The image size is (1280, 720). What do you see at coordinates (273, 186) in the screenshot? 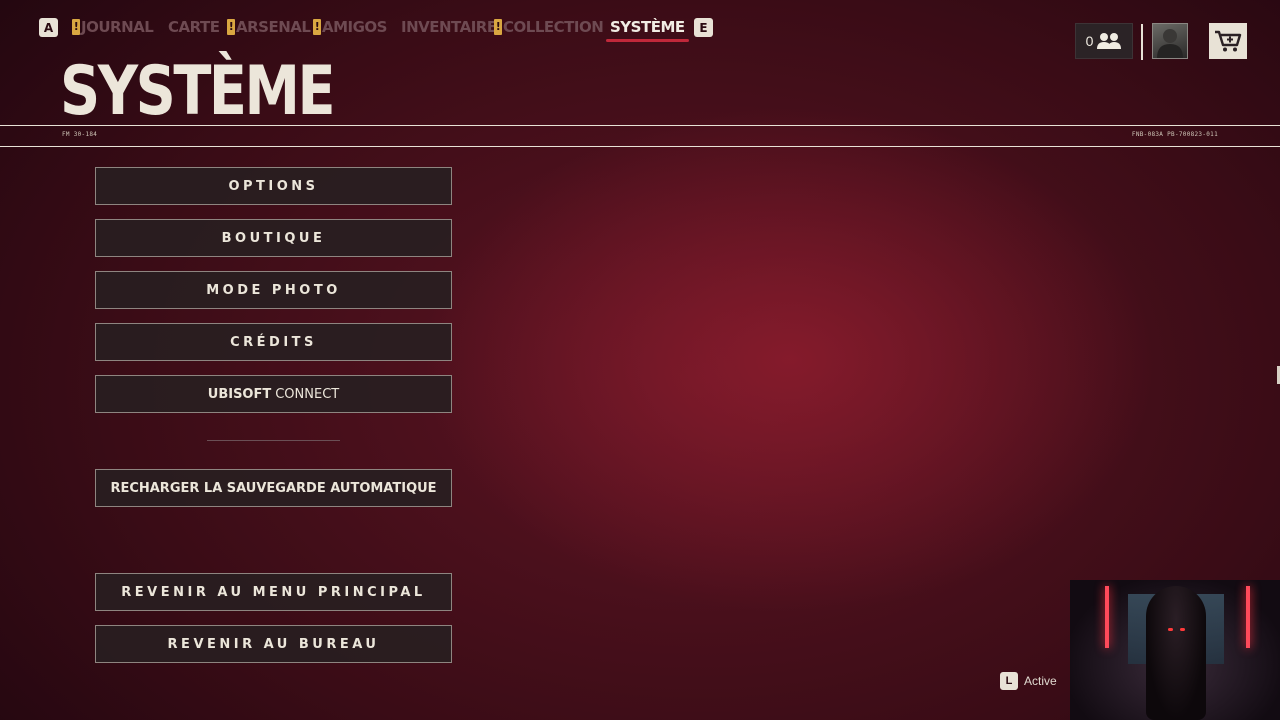
I see `options-button: OPTIONS` at bounding box center [273, 186].